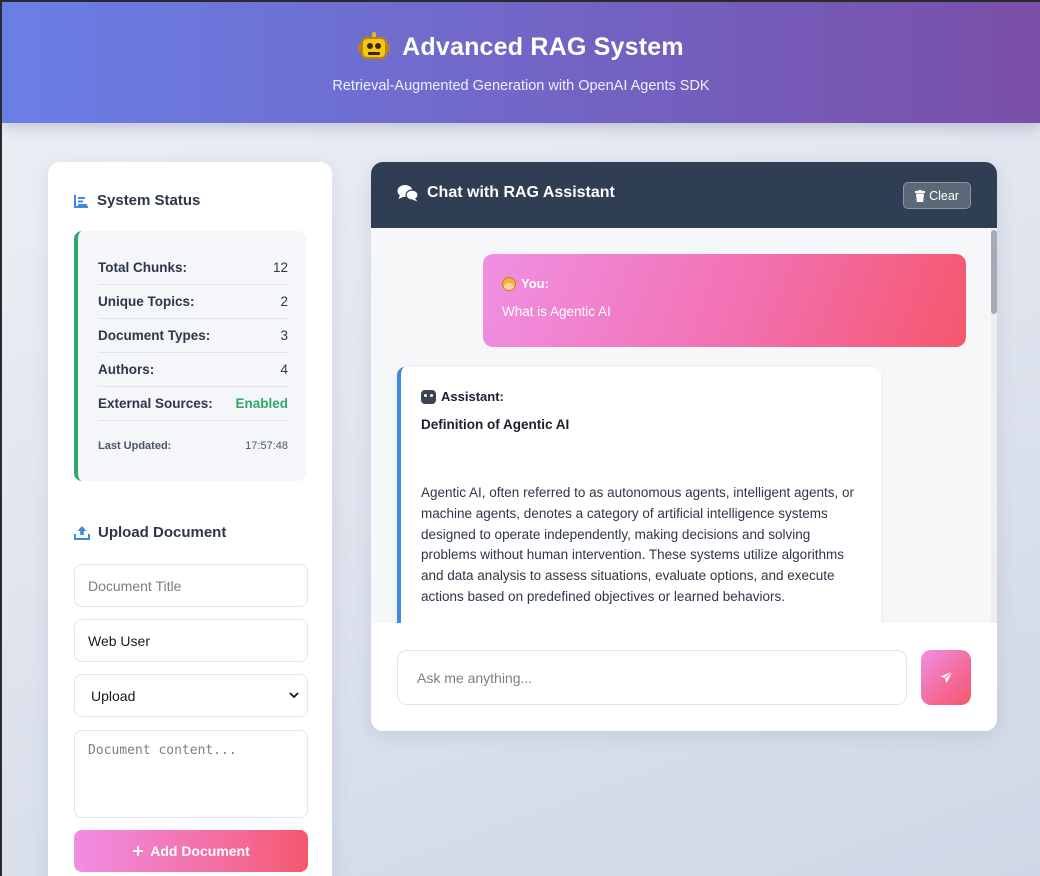 This screenshot has height=876, width=1040. What do you see at coordinates (200, 851) in the screenshot?
I see `add-document-label: Add Document` at bounding box center [200, 851].